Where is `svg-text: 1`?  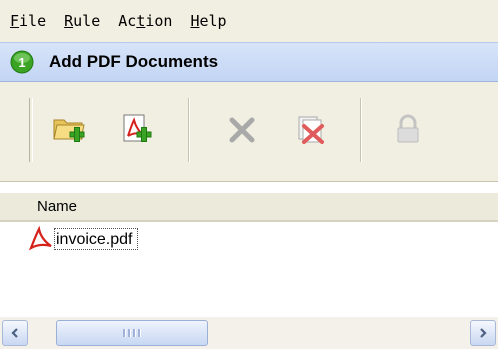 svg-text: 1 is located at coordinates (21, 62).